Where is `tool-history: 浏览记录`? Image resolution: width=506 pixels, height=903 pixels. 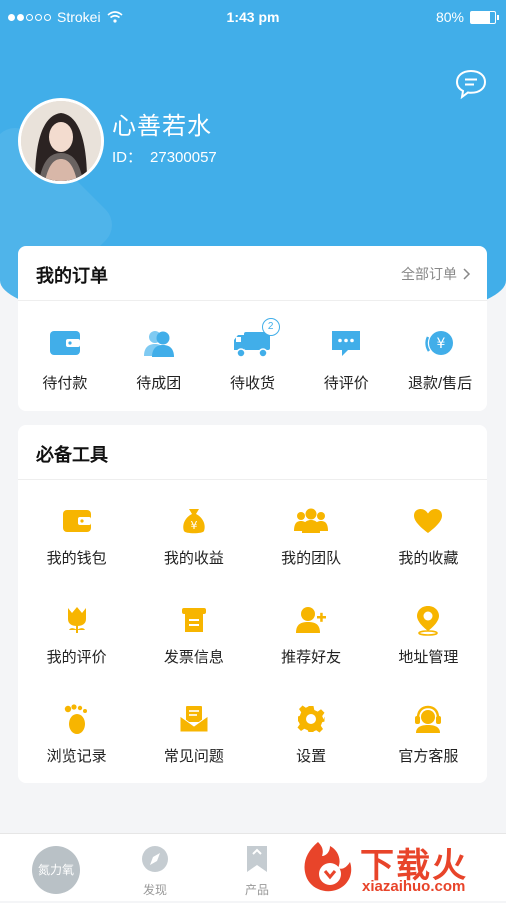
tool-history: 浏览记录 is located at coordinates (76, 734).